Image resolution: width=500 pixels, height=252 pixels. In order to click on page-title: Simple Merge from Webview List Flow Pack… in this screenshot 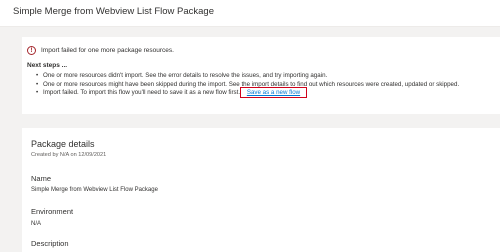, I will do `click(113, 11)`.